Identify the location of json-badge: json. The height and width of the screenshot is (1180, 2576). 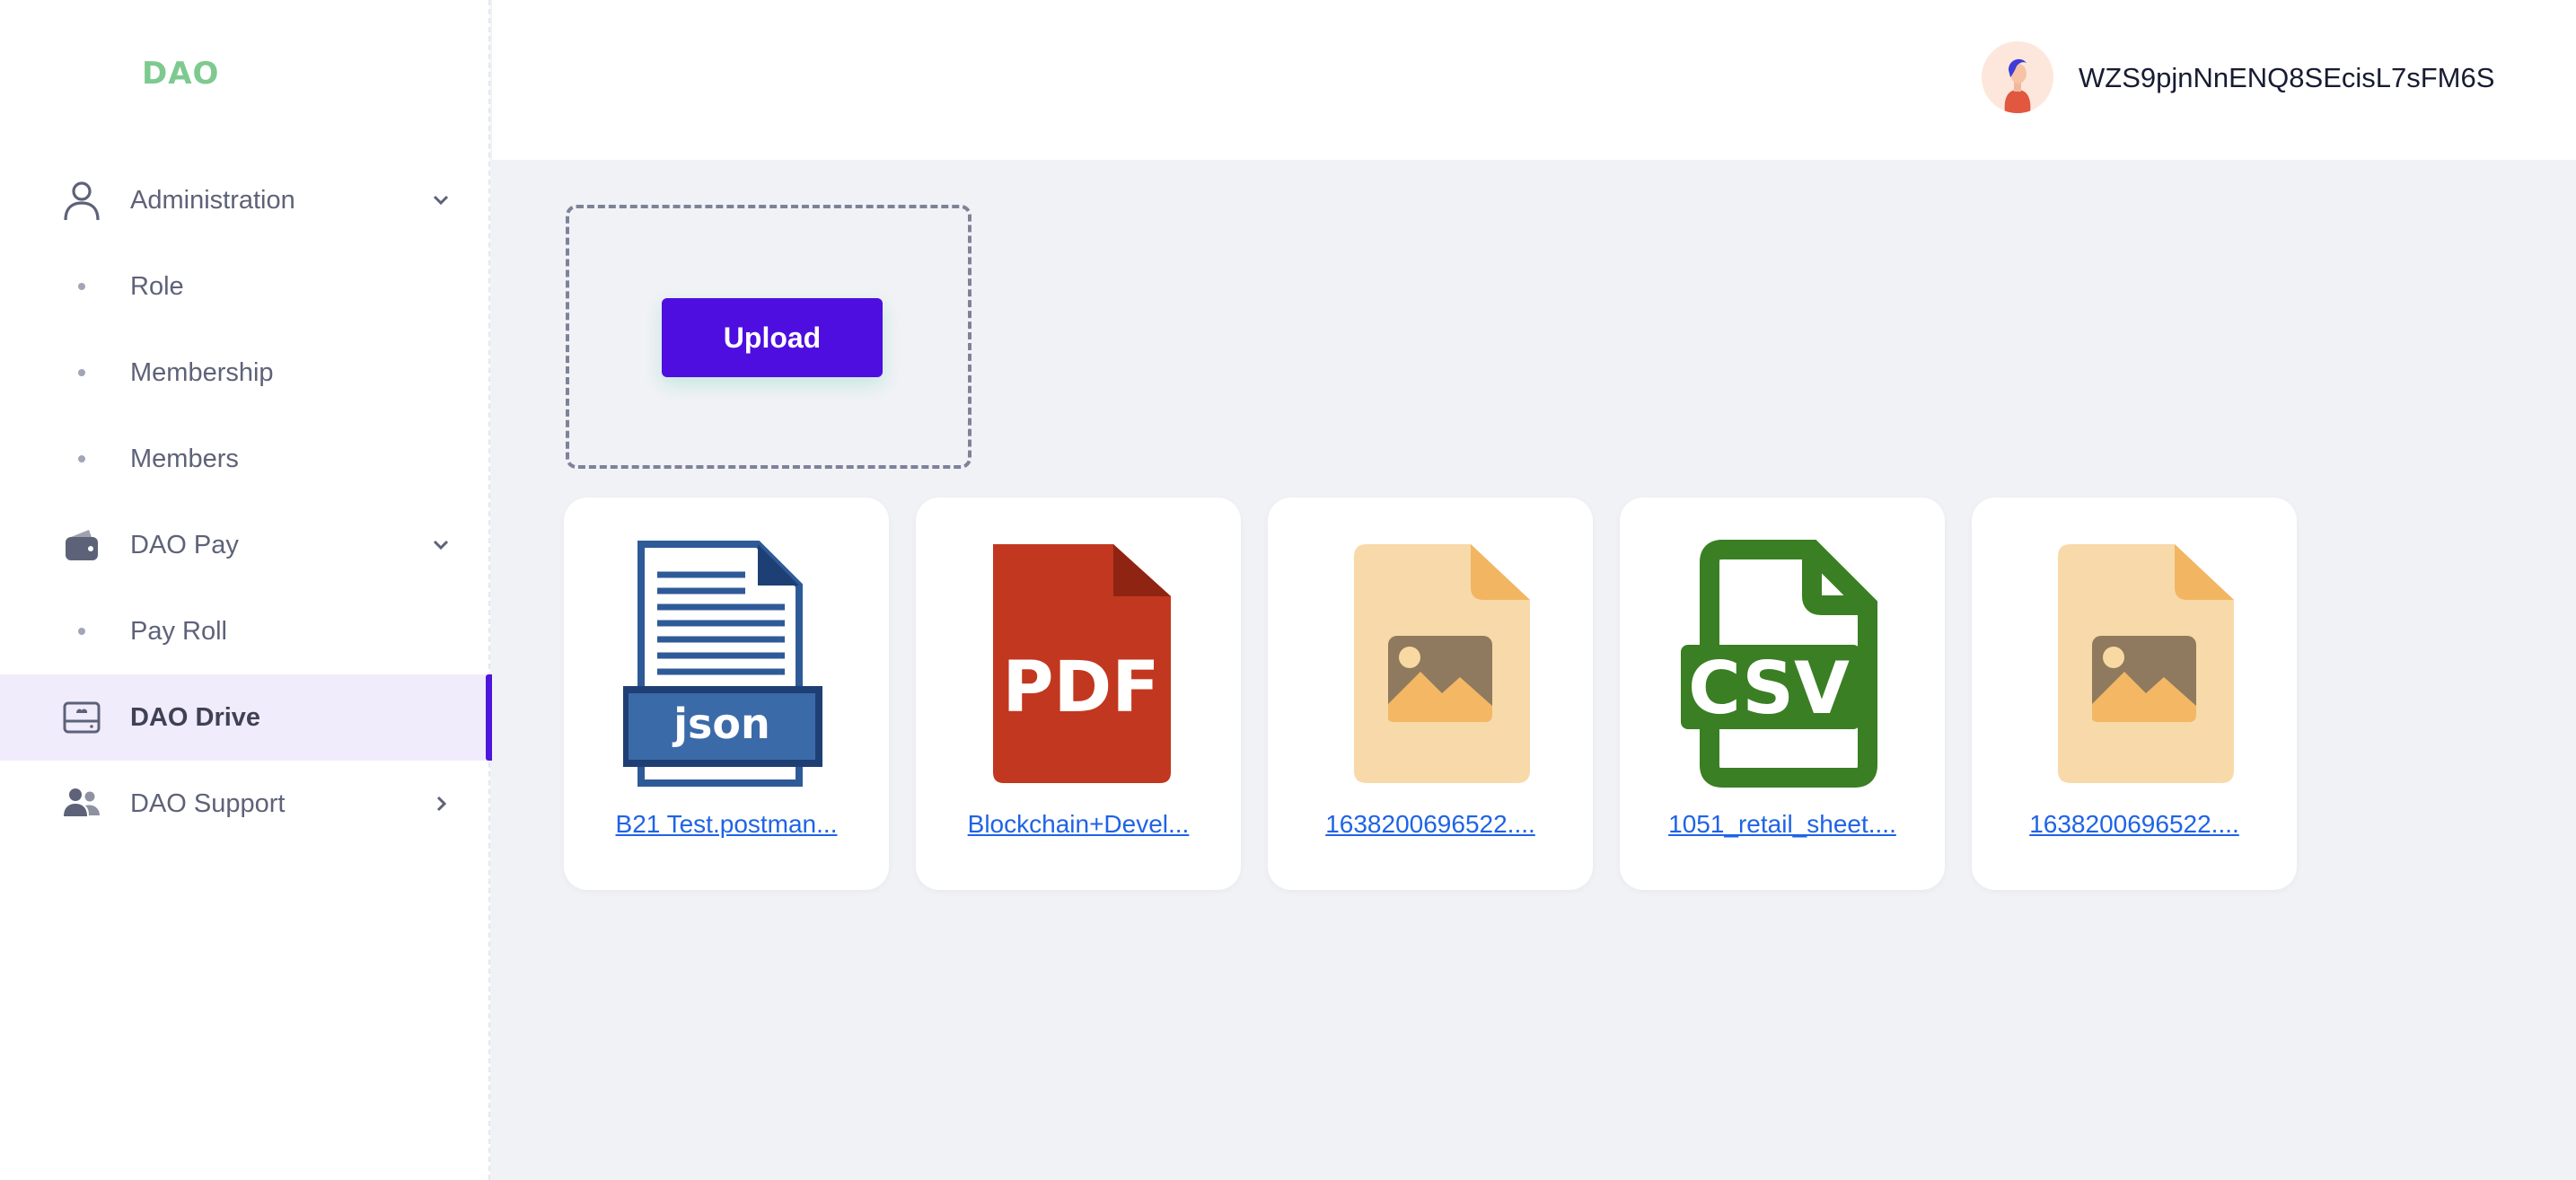
(721, 724).